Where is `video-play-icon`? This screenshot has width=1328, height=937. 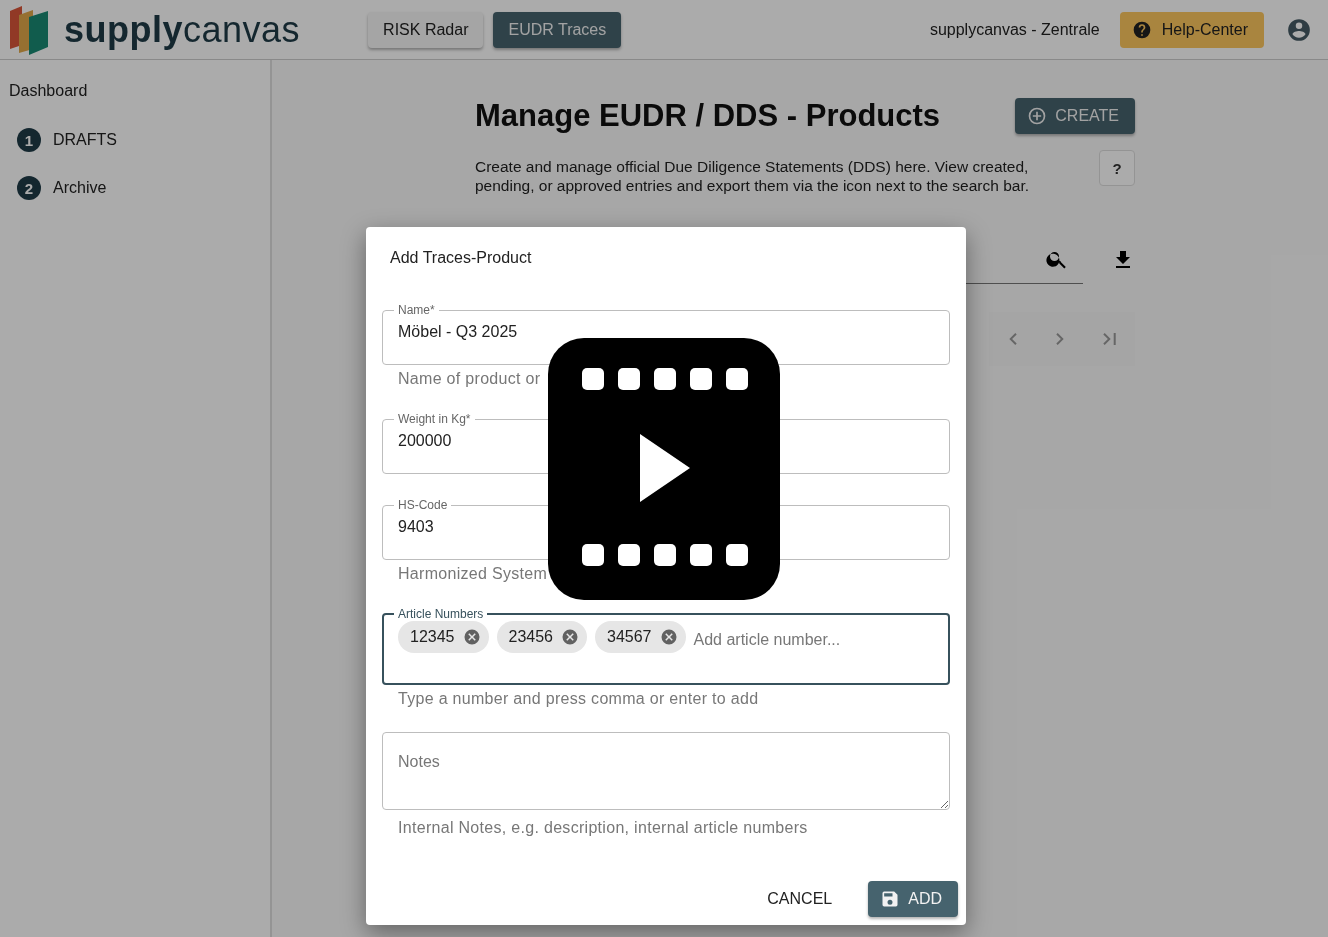 video-play-icon is located at coordinates (664, 469).